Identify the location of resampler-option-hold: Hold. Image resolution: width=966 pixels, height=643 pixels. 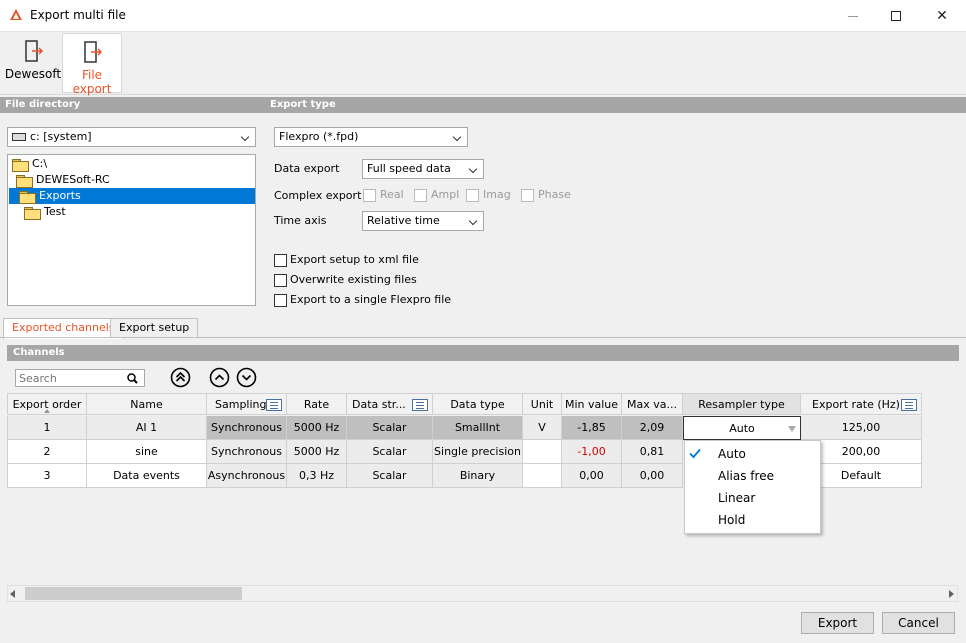
(752, 520).